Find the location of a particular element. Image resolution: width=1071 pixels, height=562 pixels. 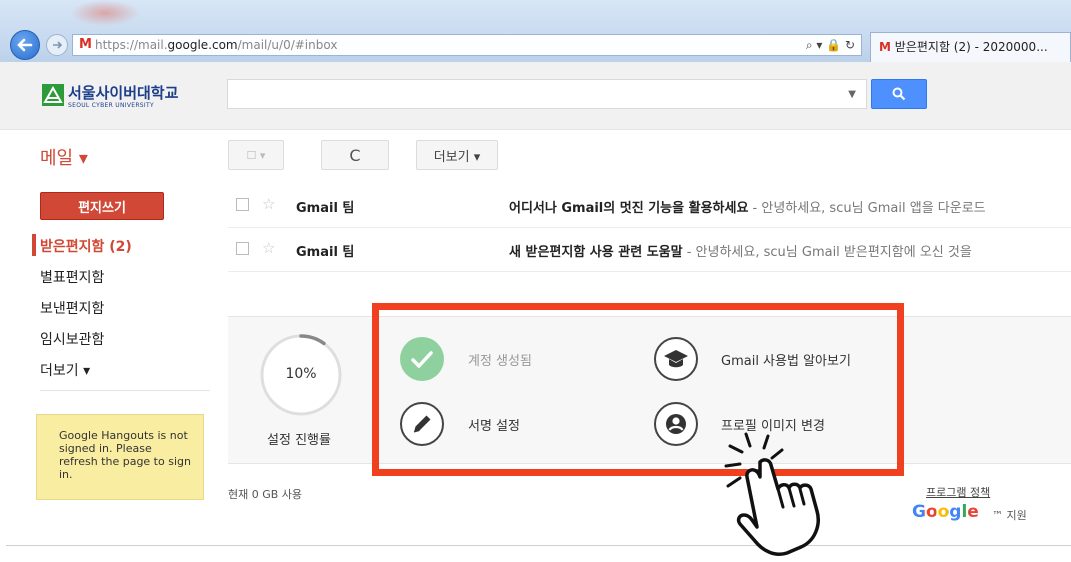

message-snippet: - 안녕하세요, scu님 Gmail 받은편지함에 오신 것을 is located at coordinates (827, 252).